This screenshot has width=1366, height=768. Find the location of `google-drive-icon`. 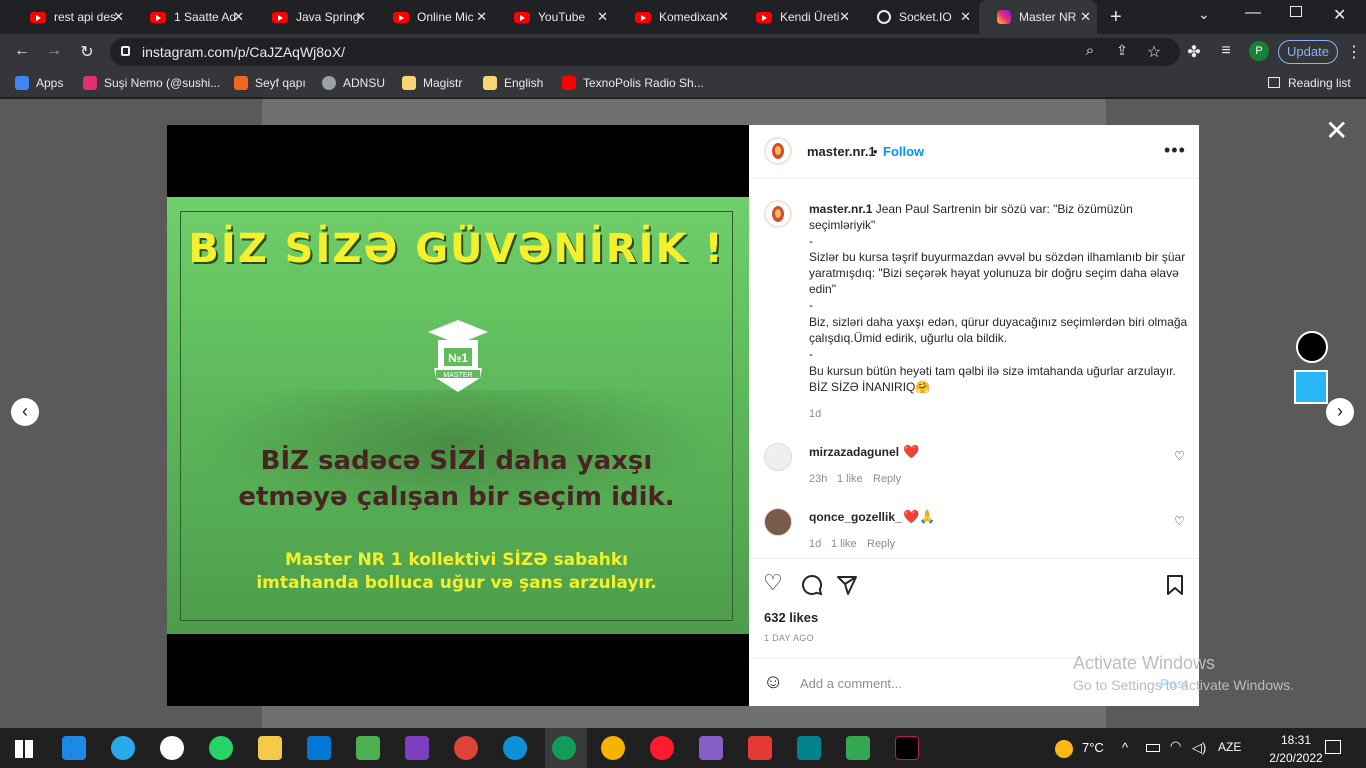

google-drive-icon is located at coordinates (858, 748).